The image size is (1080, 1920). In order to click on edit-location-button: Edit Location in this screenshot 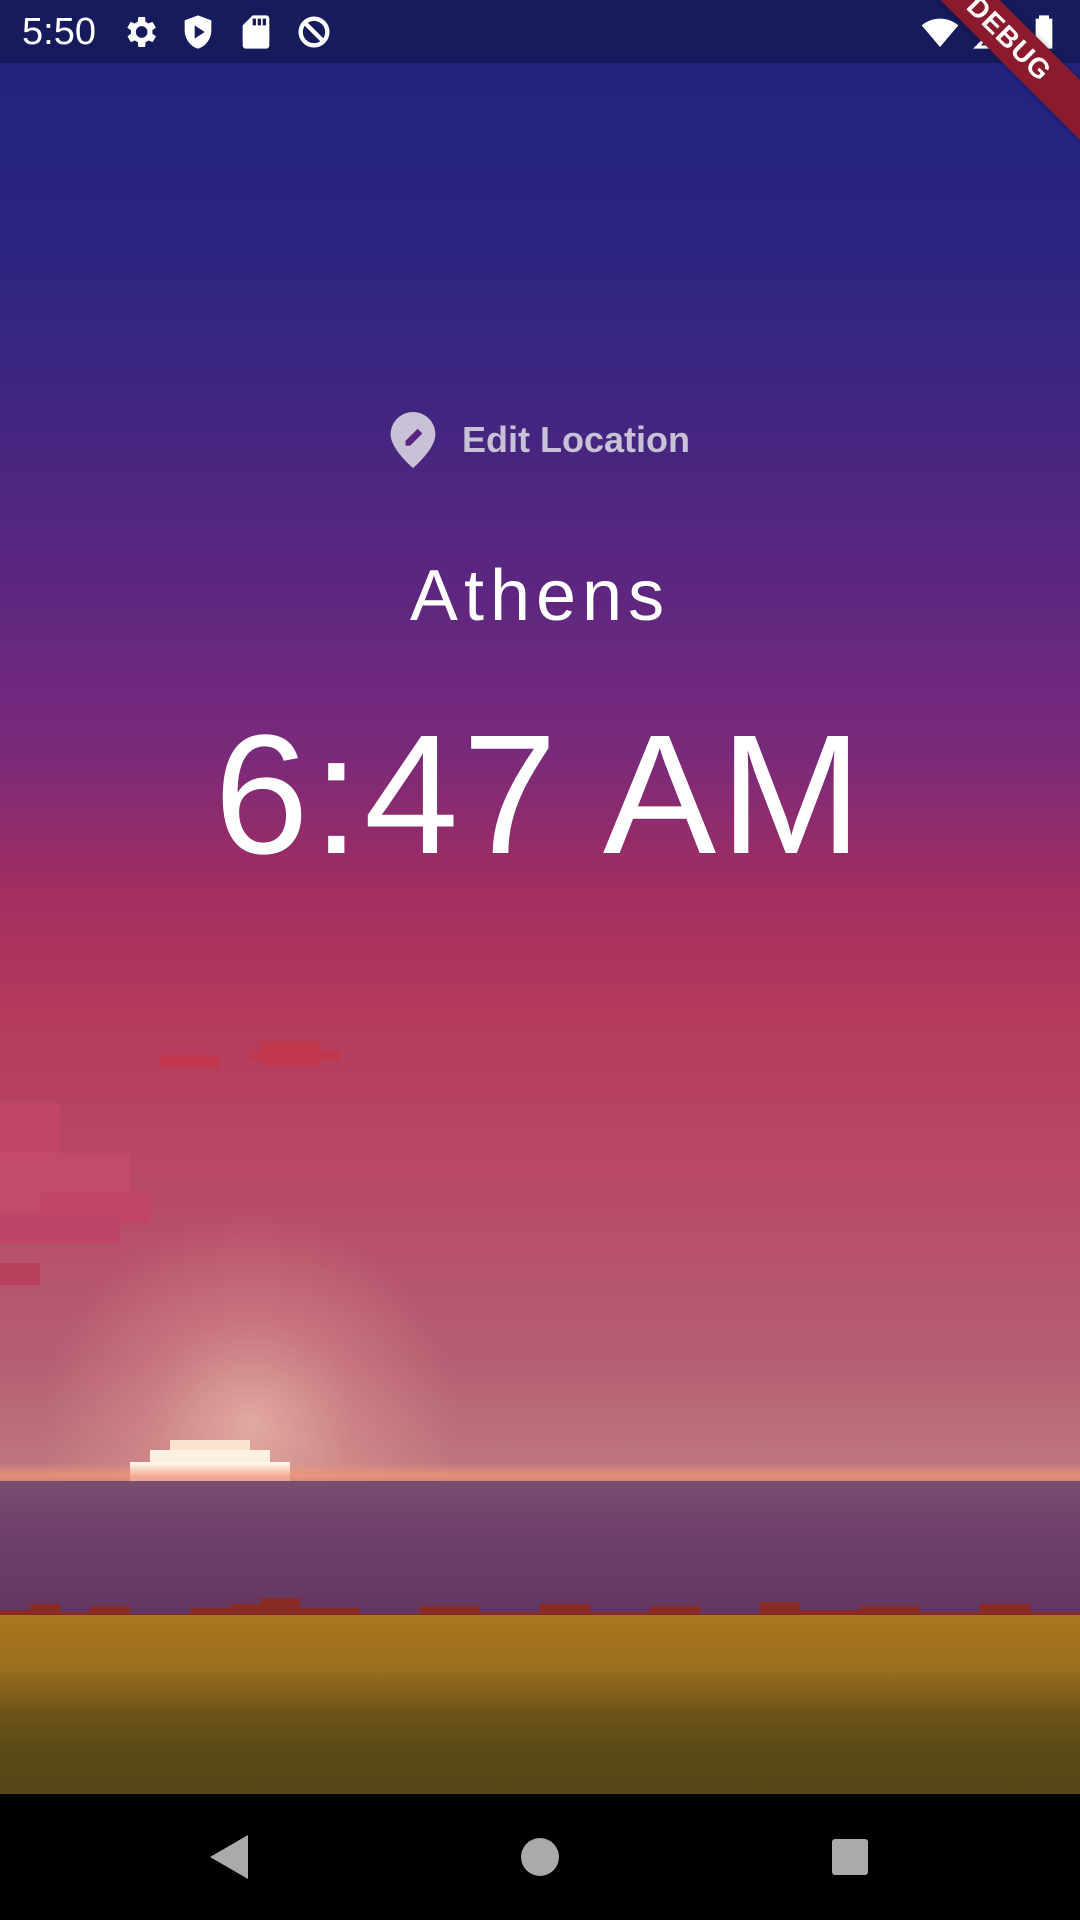, I will do `click(540, 440)`.